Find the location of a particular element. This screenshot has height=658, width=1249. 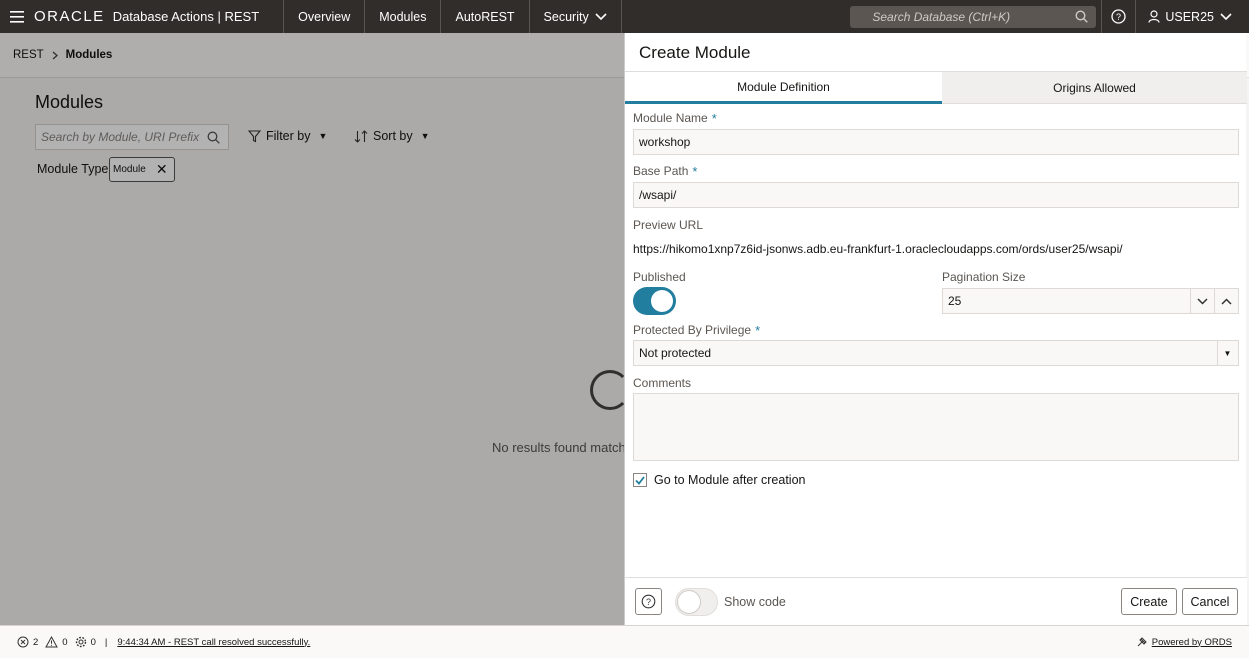

warning-count: 0 is located at coordinates (56, 642).